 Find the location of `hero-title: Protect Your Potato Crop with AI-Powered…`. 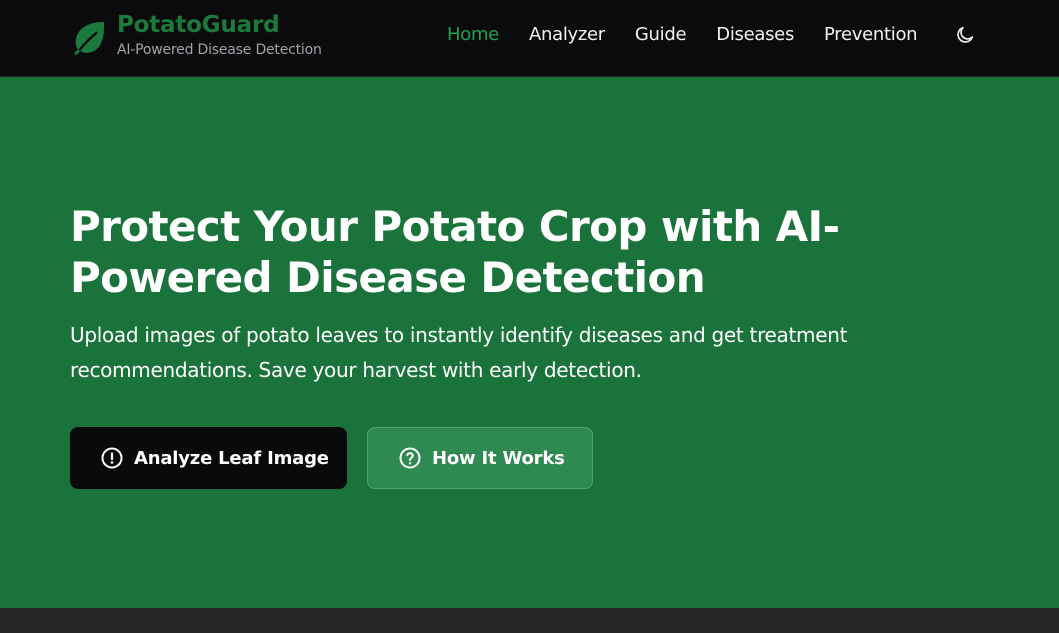

hero-title: Protect Your Potato Crop with AI-Powered… is located at coordinates (455, 252).